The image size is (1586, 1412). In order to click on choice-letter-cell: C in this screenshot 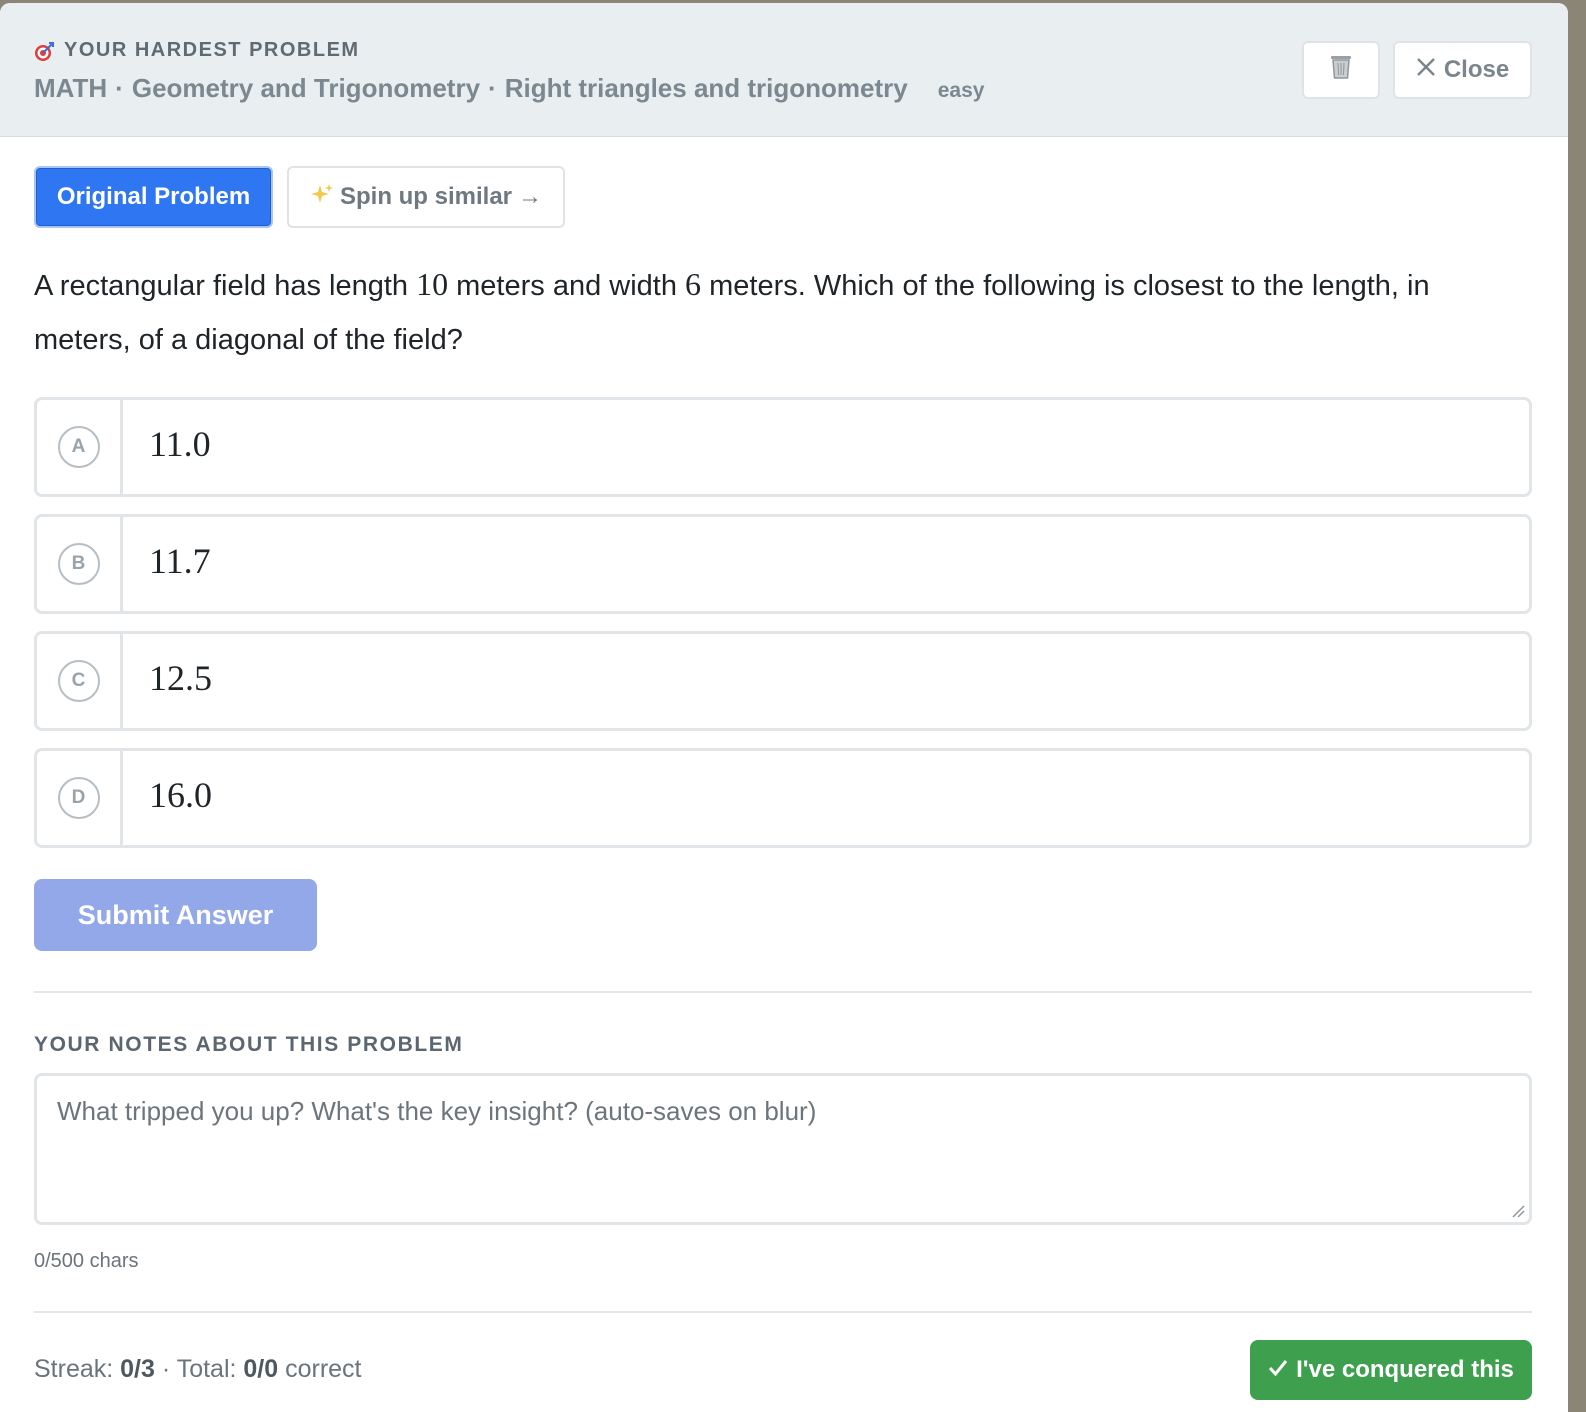, I will do `click(80, 681)`.